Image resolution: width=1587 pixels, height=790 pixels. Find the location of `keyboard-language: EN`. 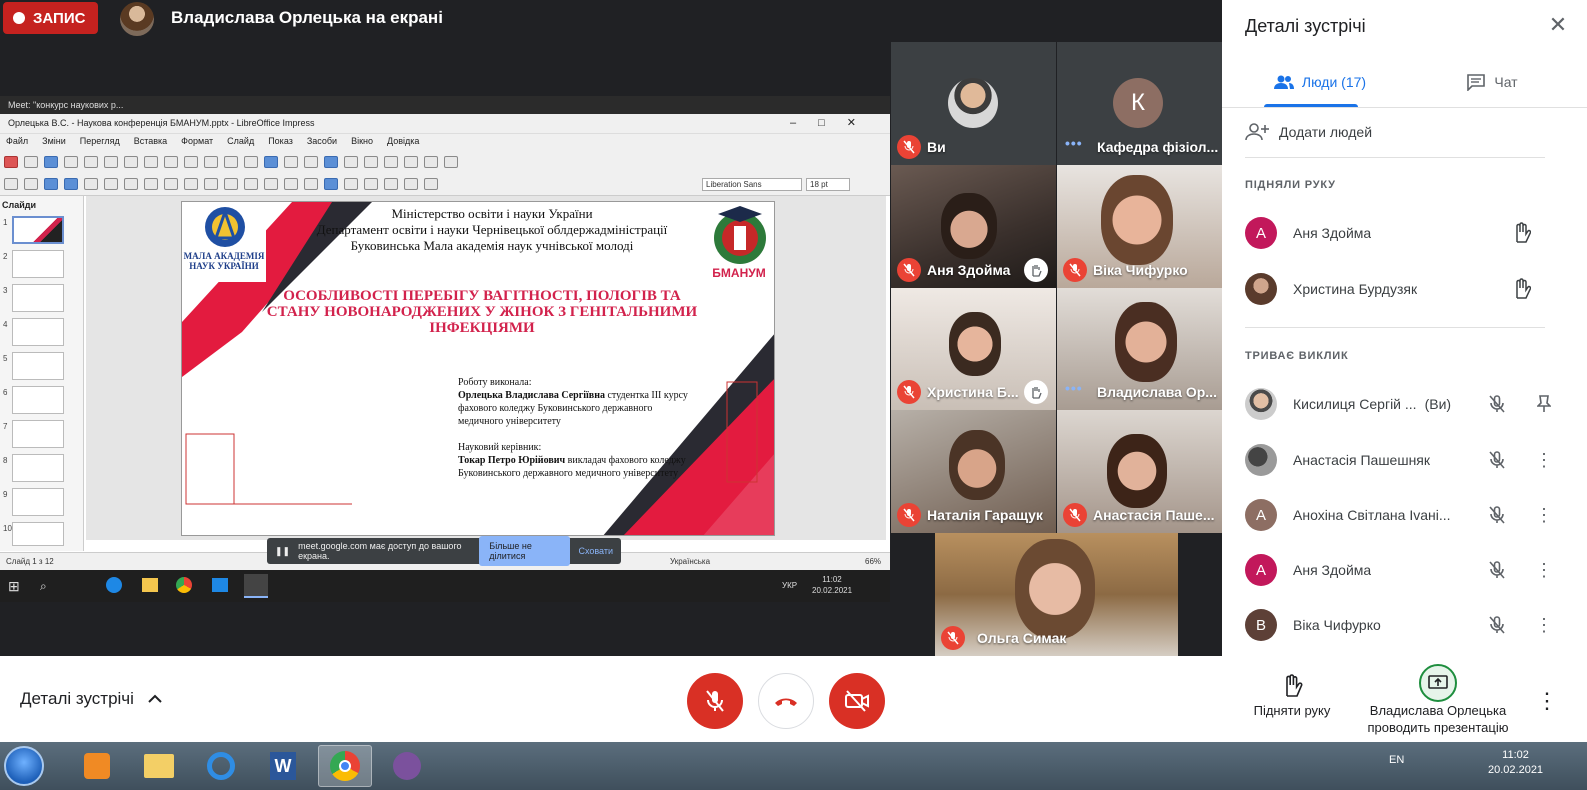

keyboard-language: EN is located at coordinates (1396, 760).